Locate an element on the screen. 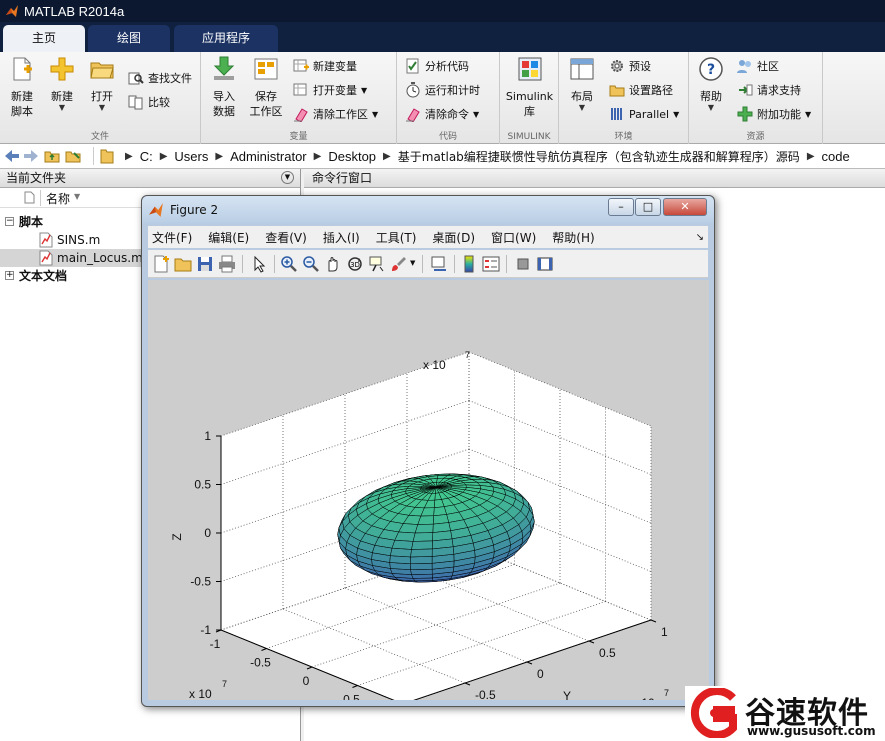 This screenshot has width=885, height=741. menu-insert: 插入(I) is located at coordinates (341, 237).